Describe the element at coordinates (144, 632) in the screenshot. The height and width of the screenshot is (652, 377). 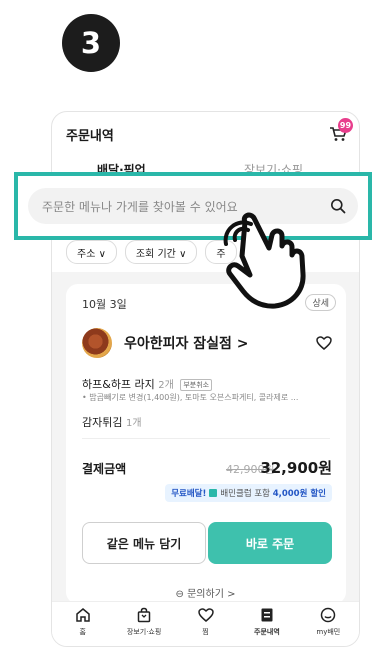
I see `nav-label: 장보기·쇼핑` at that location.